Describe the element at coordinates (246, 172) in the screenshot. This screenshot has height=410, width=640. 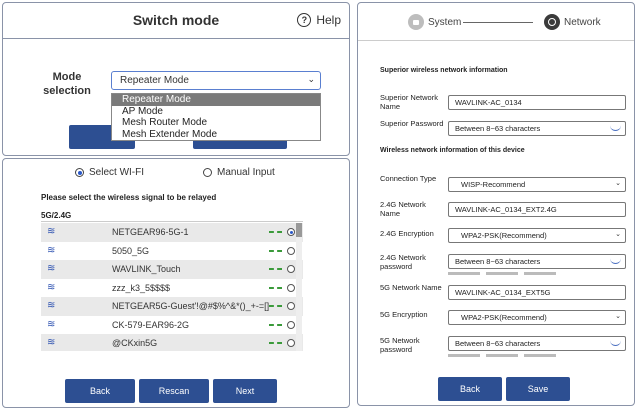
I see `manual-input-label: Manual Input` at that location.